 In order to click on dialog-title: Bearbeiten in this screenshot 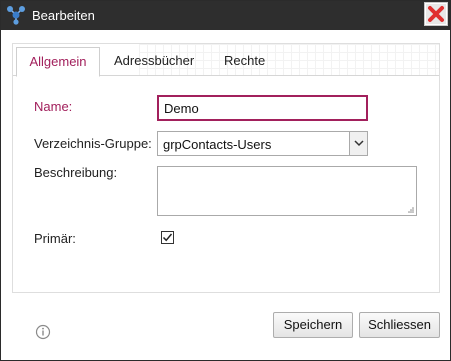, I will do `click(63, 15)`.